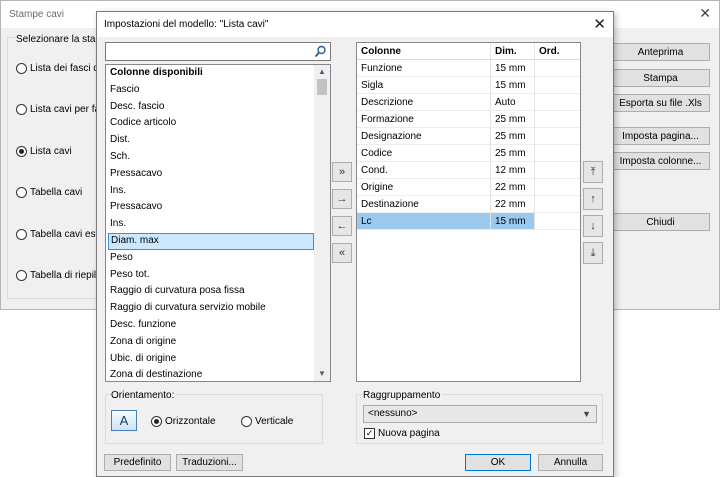 This screenshot has width=720, height=477. I want to click on cell-column-name: Descrizione, so click(424, 102).